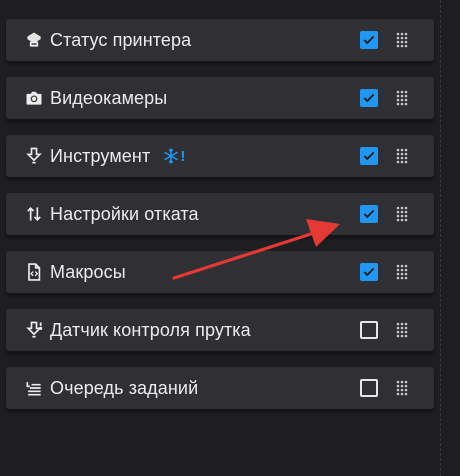  I want to click on code-file-icon, so click(34, 272).